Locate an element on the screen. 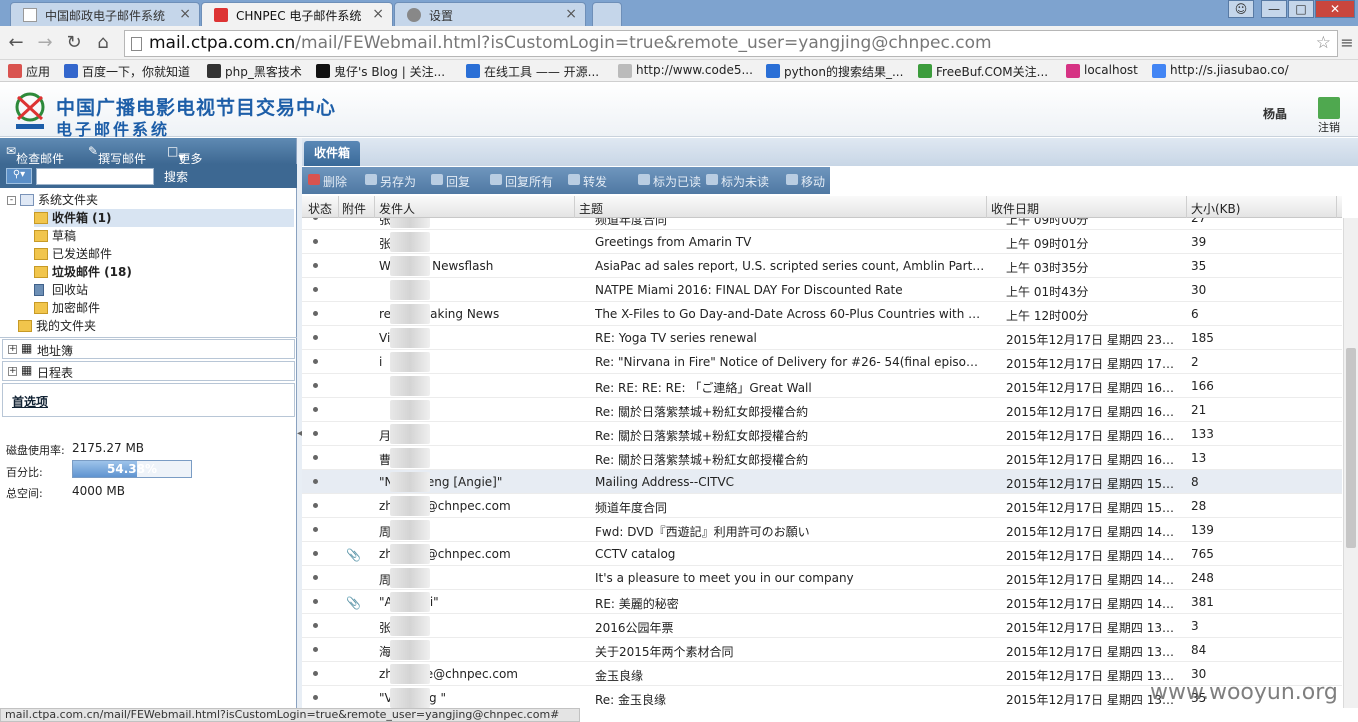 This screenshot has height=722, width=1358. folder-inbox: 收件箱 (1) is located at coordinates (164, 218).